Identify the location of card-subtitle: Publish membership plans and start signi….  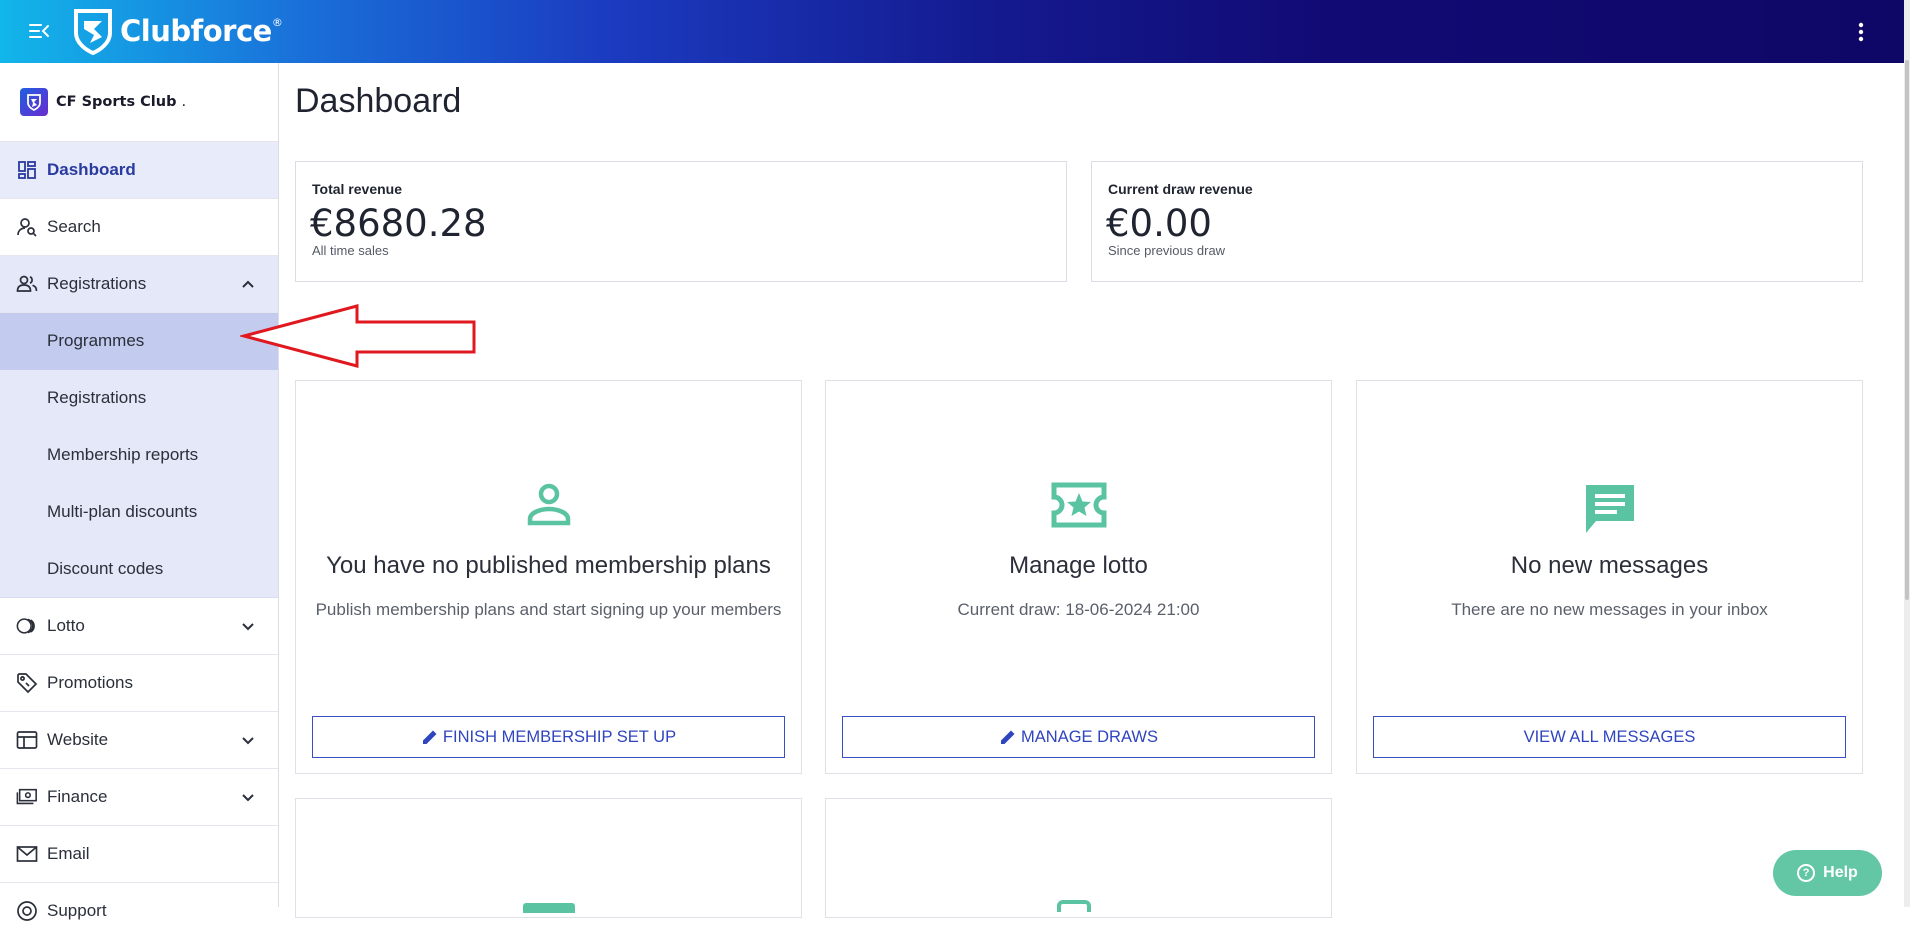
(548, 609).